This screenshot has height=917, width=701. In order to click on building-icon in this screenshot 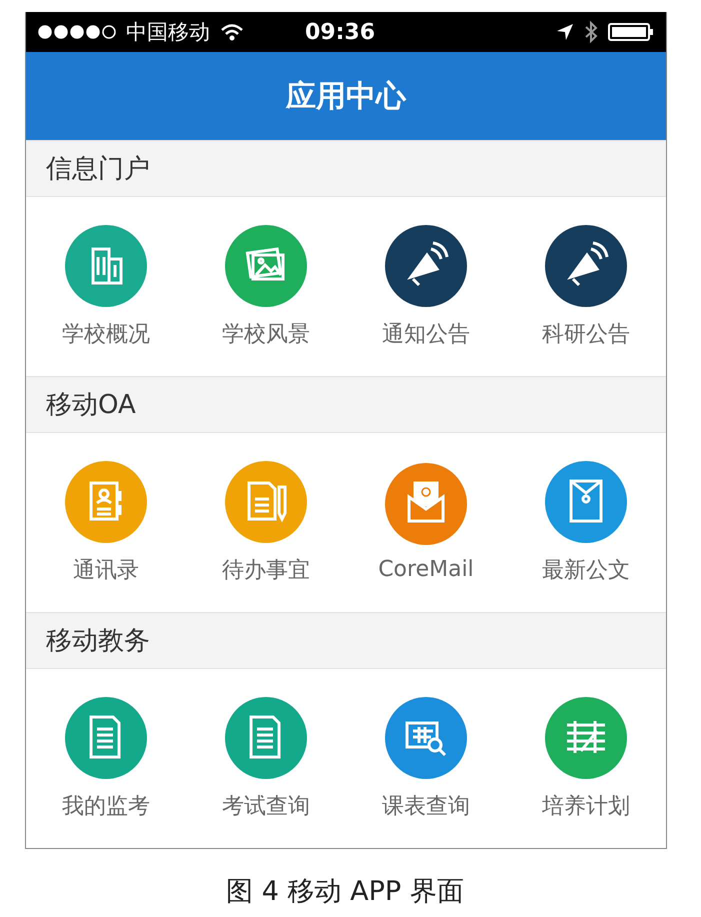, I will do `click(106, 265)`.